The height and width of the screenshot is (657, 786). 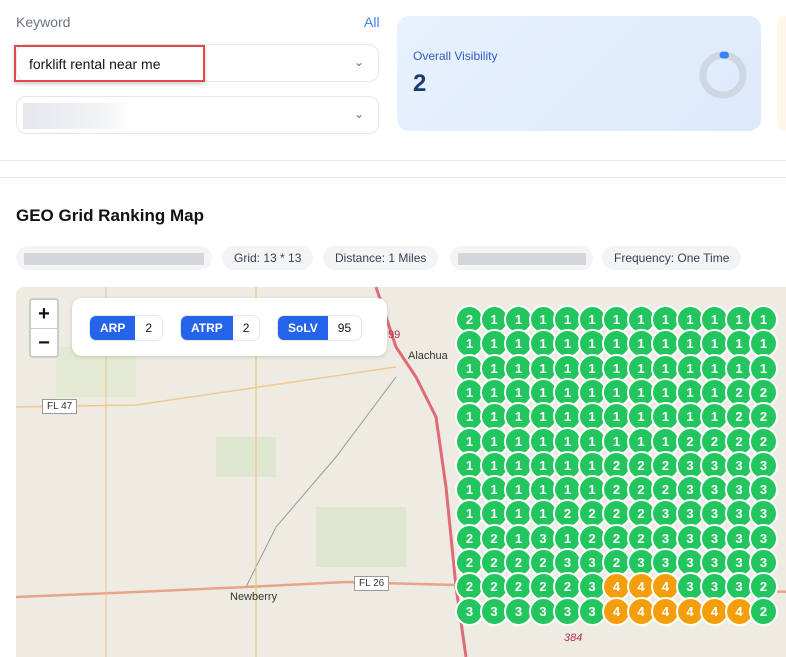 What do you see at coordinates (197, 115) in the screenshot?
I see `location-select: ⌄` at bounding box center [197, 115].